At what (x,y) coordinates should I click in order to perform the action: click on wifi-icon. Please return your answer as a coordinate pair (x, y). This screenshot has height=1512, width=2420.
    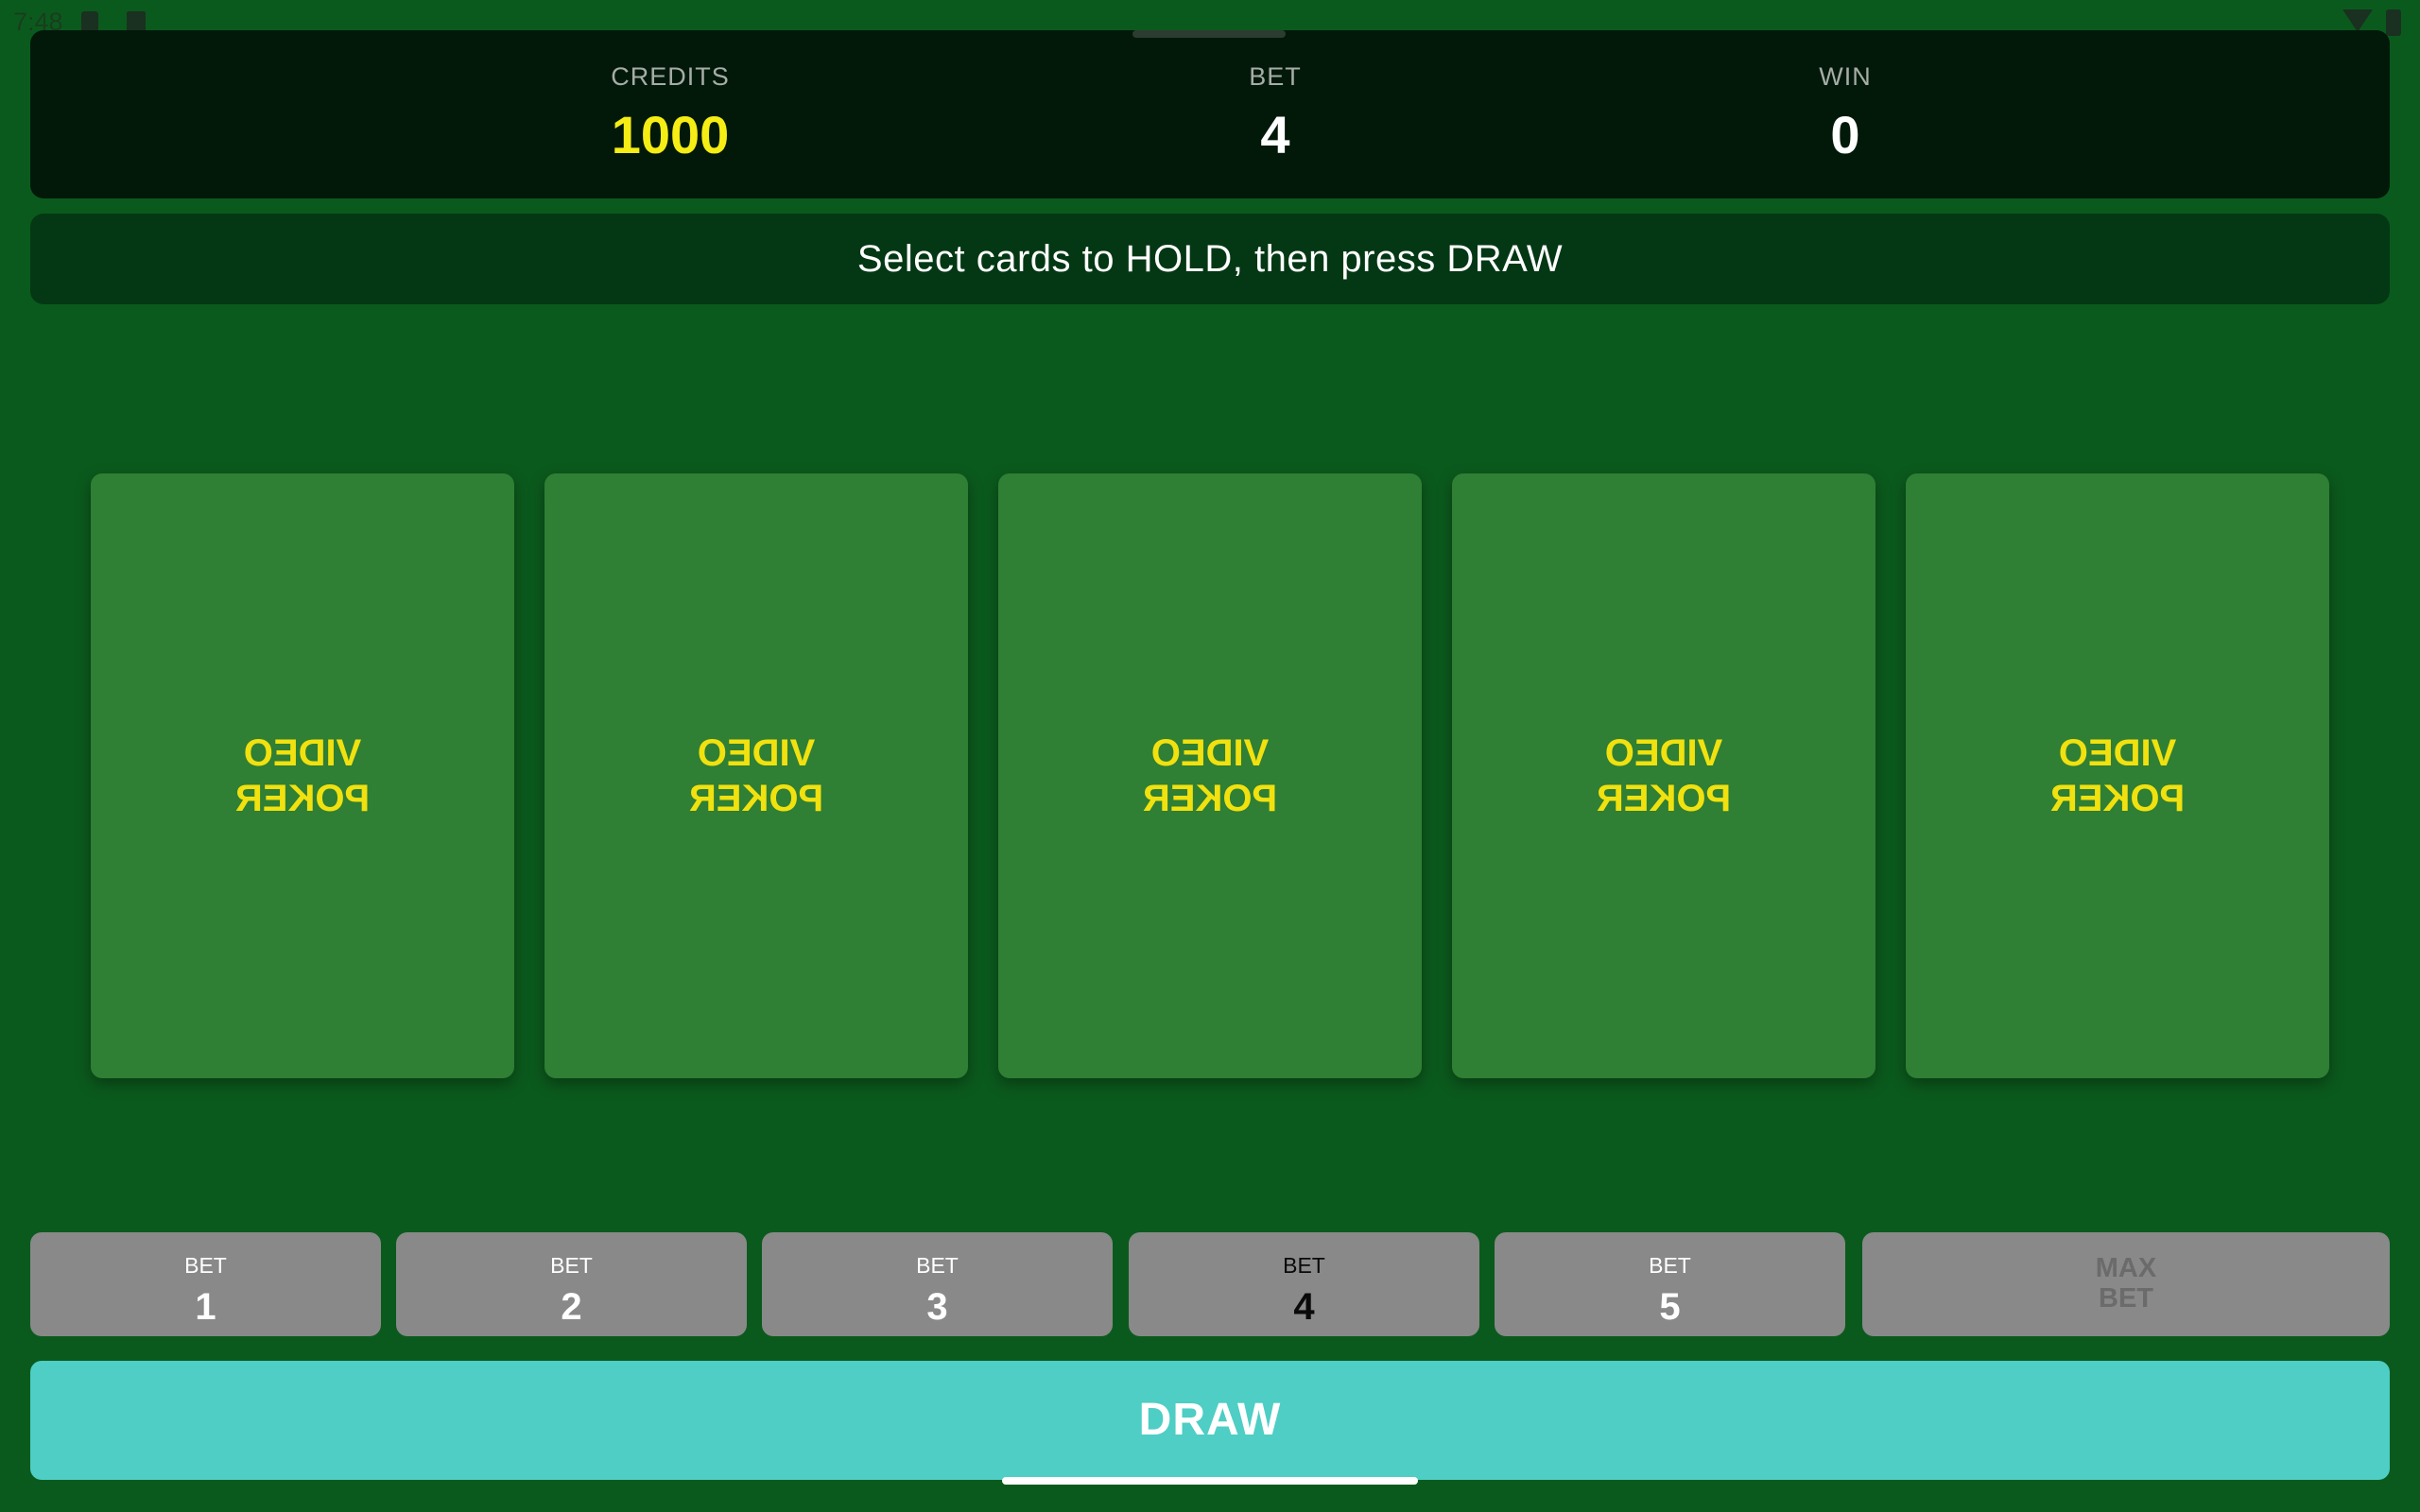
    Looking at the image, I should click on (2357, 20).